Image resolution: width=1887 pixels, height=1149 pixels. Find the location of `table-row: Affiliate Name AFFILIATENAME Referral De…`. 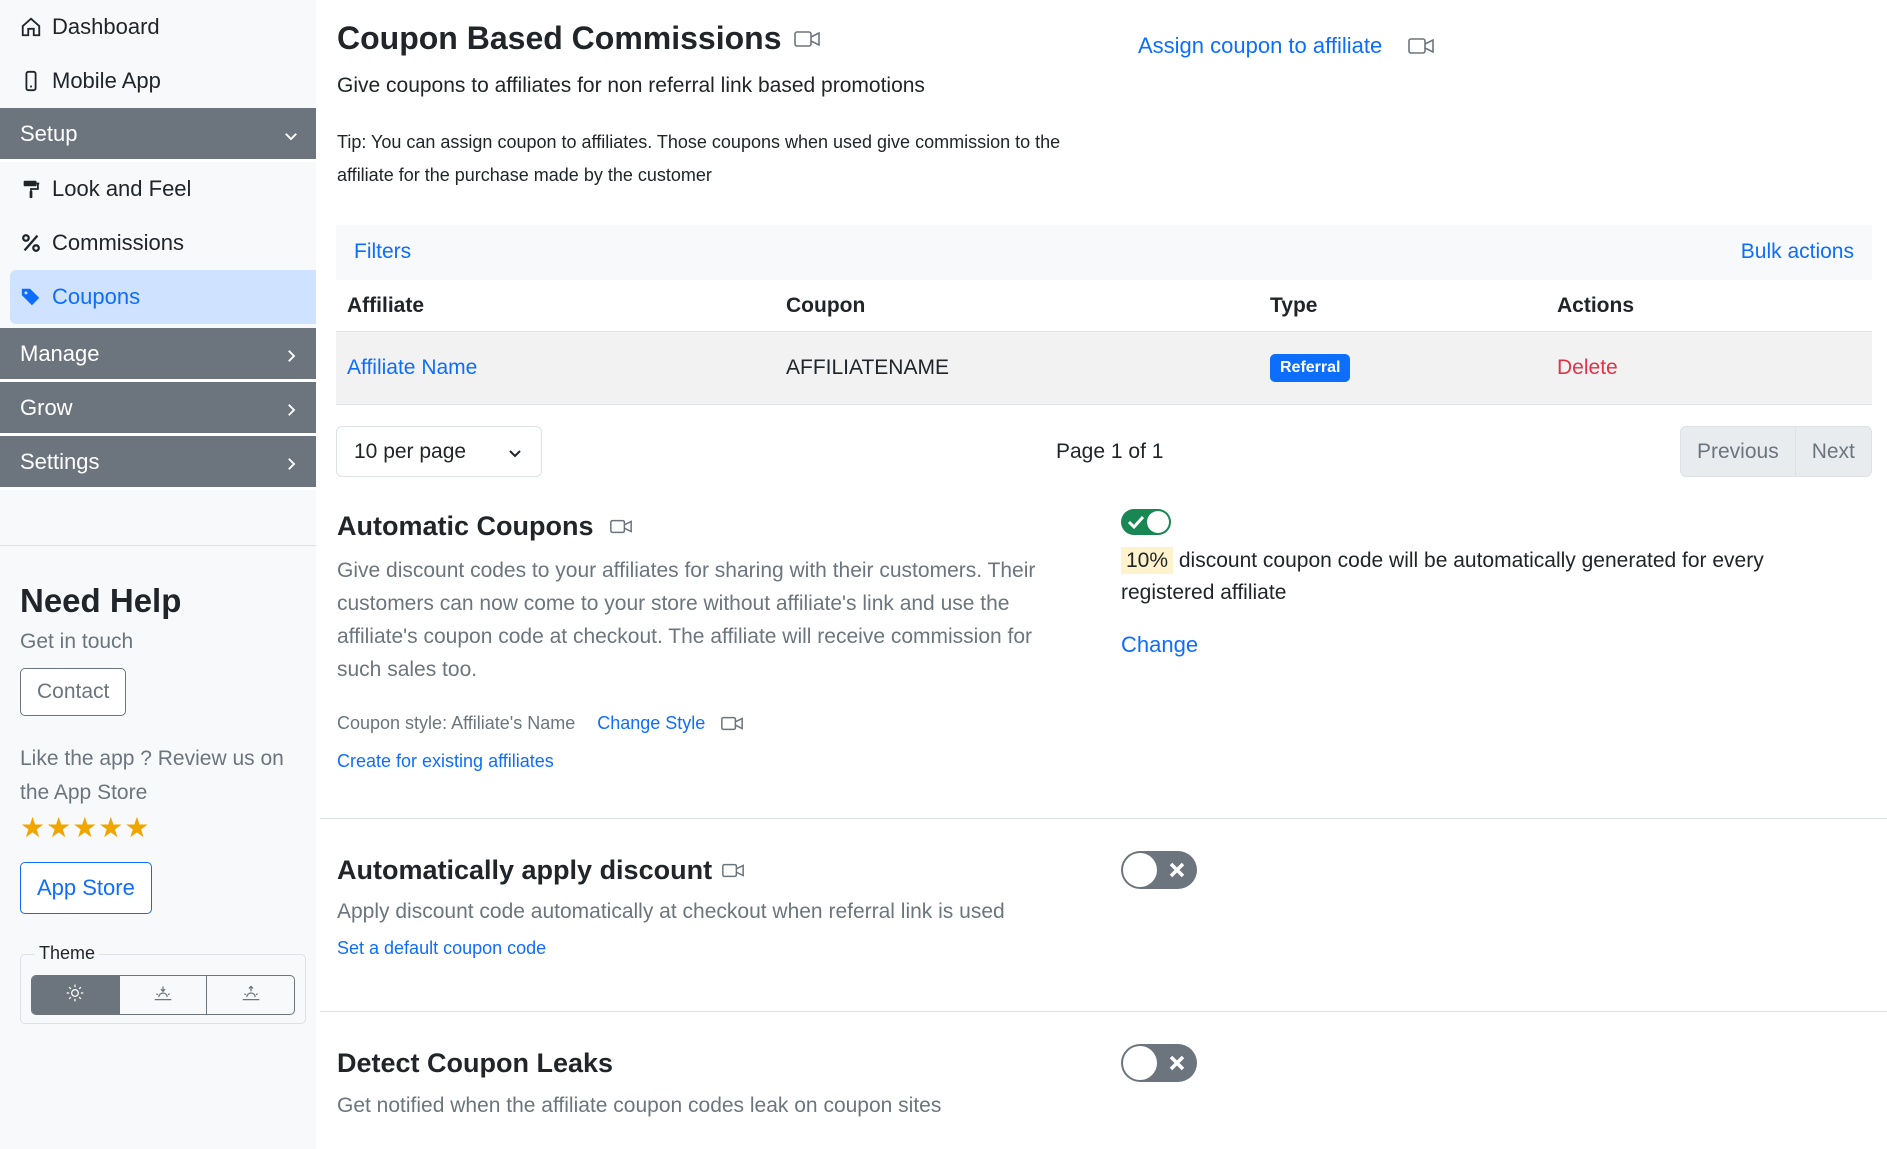

table-row: Affiliate Name AFFILIATENAME Referral De… is located at coordinates (1104, 368).